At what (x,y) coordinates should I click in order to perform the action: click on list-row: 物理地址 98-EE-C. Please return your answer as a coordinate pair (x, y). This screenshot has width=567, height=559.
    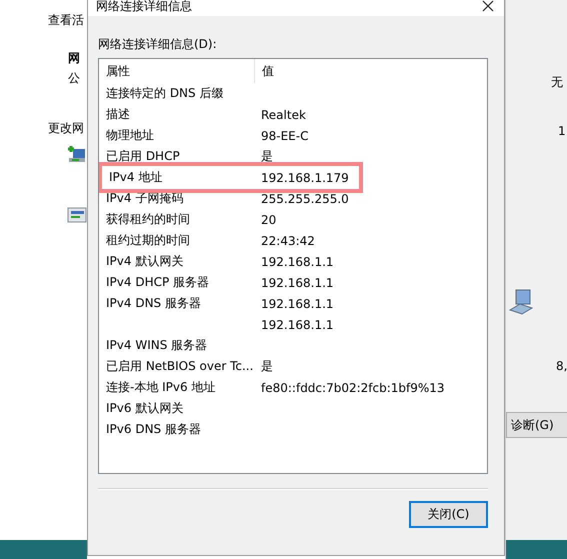
    Looking at the image, I should click on (293, 135).